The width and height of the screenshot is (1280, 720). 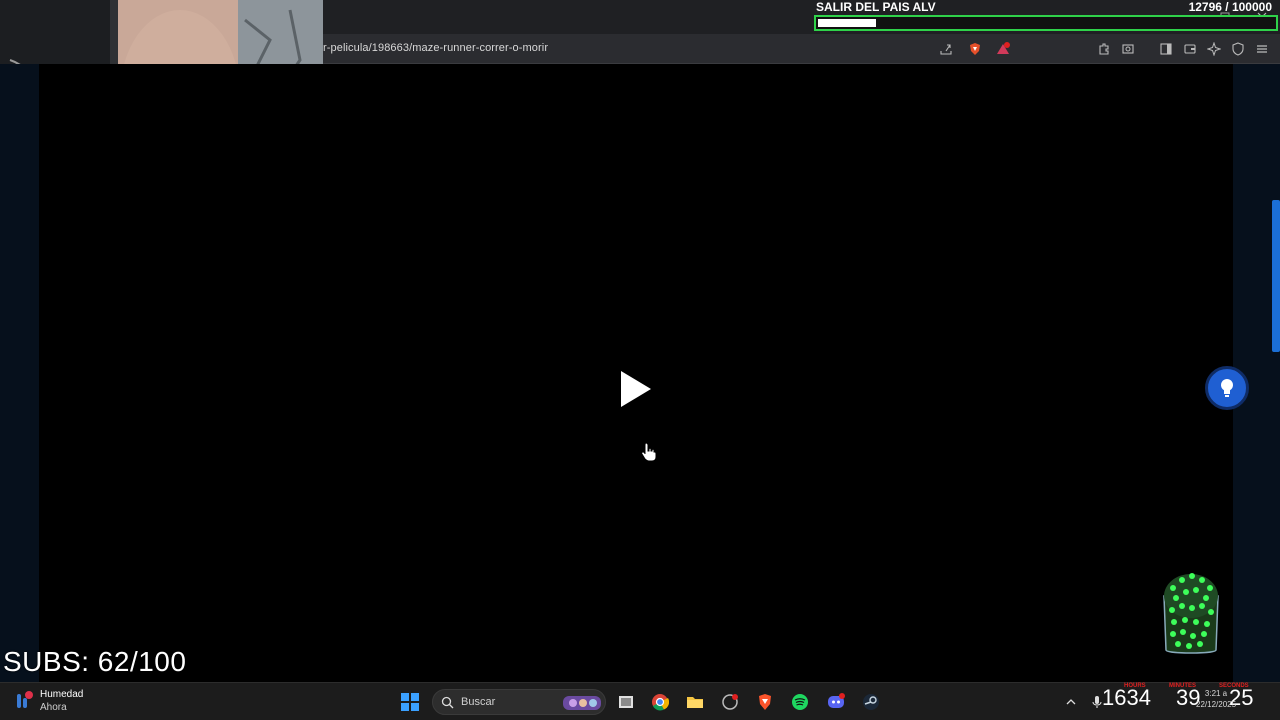 I want to click on subs-counter: SUBS: 62/100, so click(x=95, y=661).